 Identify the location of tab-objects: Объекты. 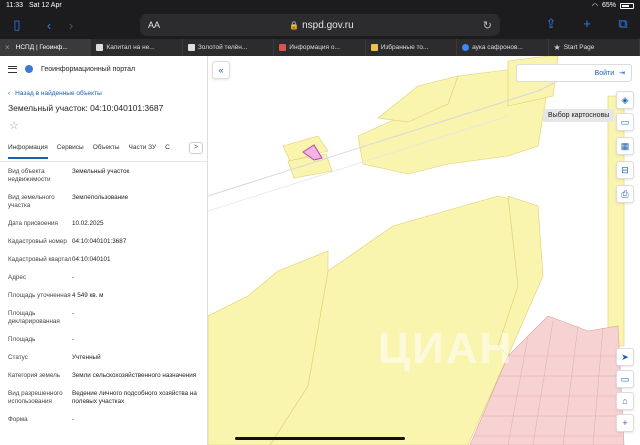
(106, 150).